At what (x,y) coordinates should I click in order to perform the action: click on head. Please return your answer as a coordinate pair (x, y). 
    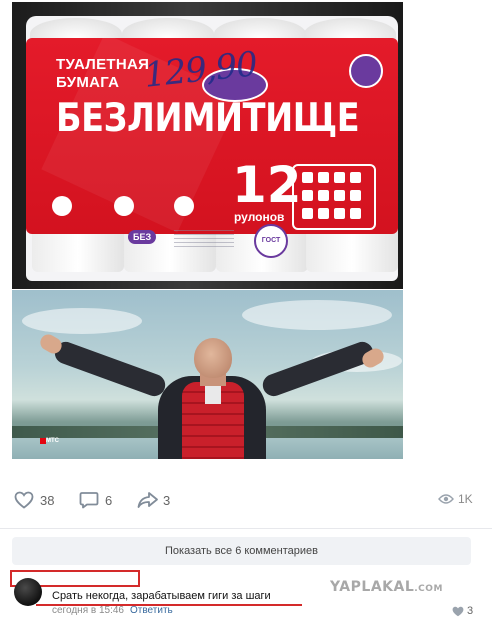
    Looking at the image, I should click on (213, 358).